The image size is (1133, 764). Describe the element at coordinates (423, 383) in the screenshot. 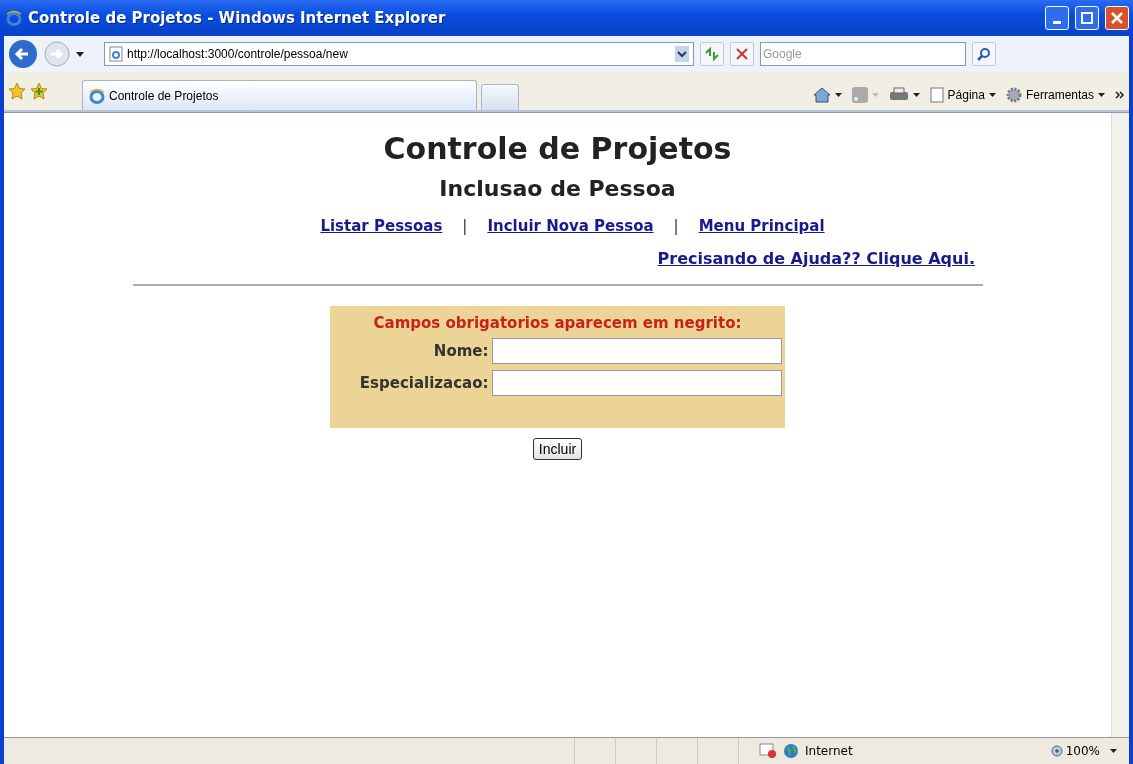

I see `field-label: Especializacao:` at that location.